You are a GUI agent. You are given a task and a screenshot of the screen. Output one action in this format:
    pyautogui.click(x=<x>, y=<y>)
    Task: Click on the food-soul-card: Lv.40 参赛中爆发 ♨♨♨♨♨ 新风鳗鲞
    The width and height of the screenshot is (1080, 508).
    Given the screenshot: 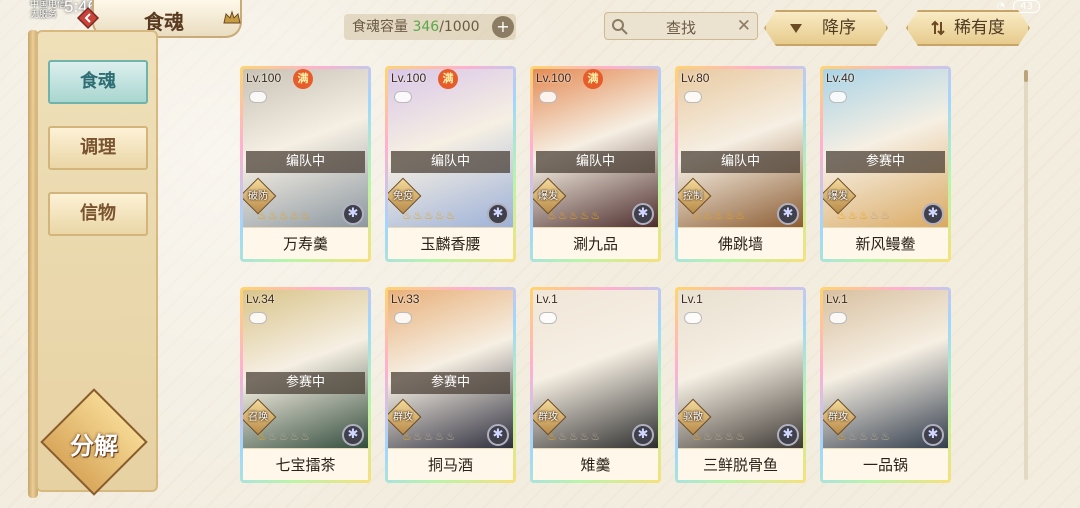 What is the action you would take?
    pyautogui.click(x=885, y=164)
    